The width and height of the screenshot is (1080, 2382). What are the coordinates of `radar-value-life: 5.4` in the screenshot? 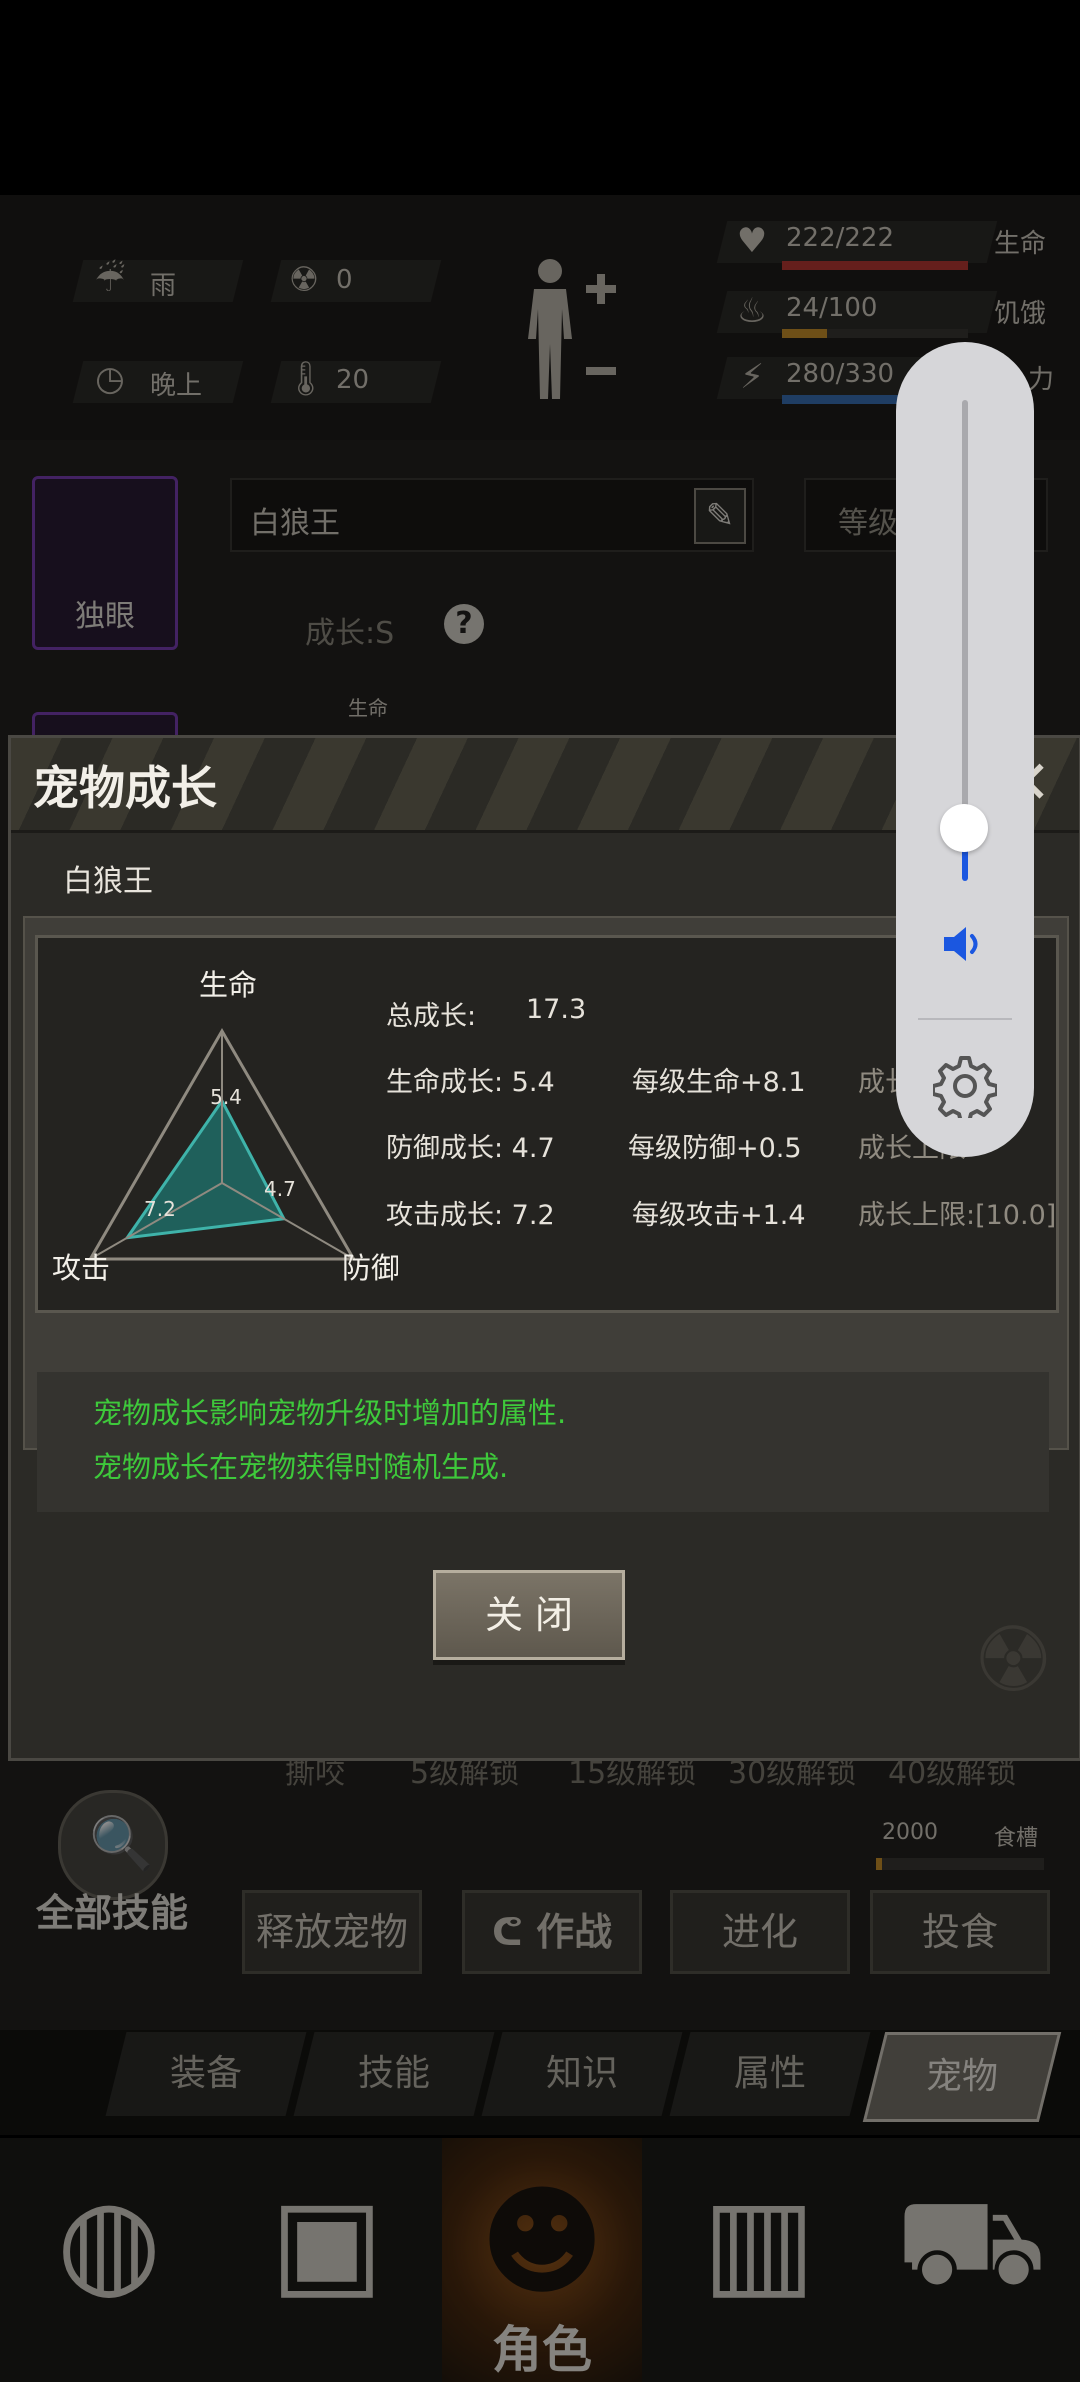 It's located at (226, 1097).